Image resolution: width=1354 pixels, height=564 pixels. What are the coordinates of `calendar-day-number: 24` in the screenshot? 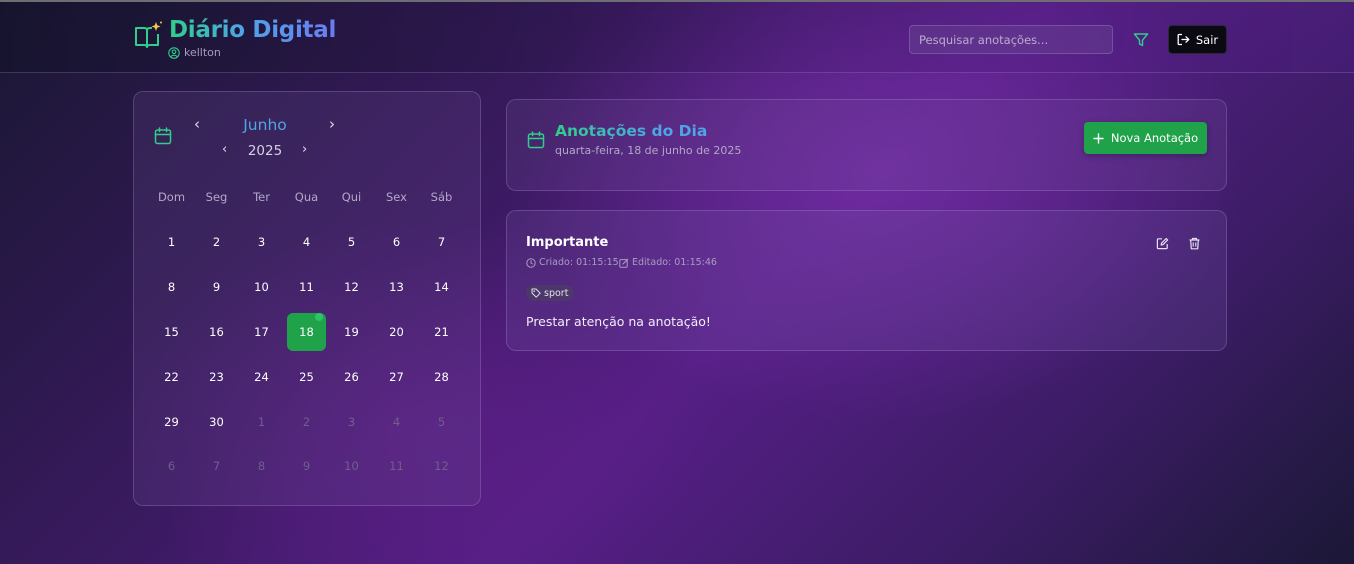 It's located at (261, 376).